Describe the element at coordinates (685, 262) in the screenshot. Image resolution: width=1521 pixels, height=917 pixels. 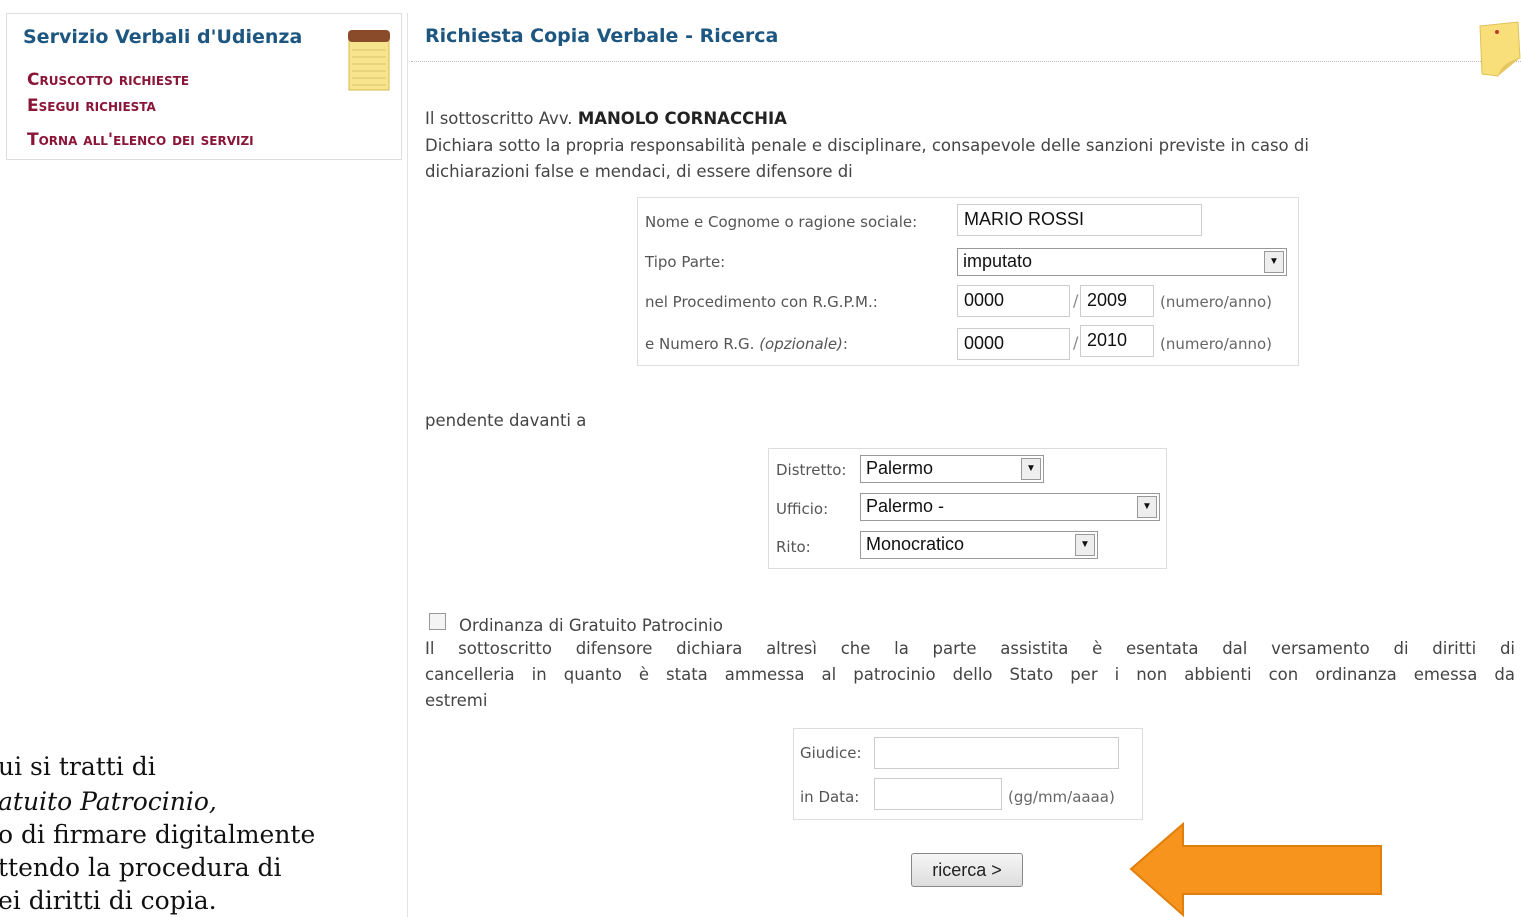
I see `tipo-parte-label: Tipo Parte:` at that location.